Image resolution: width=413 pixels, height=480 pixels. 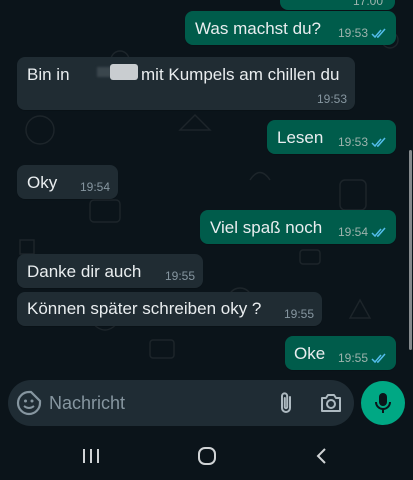 What do you see at coordinates (87, 403) in the screenshot?
I see `message-input: Nachricht` at bounding box center [87, 403].